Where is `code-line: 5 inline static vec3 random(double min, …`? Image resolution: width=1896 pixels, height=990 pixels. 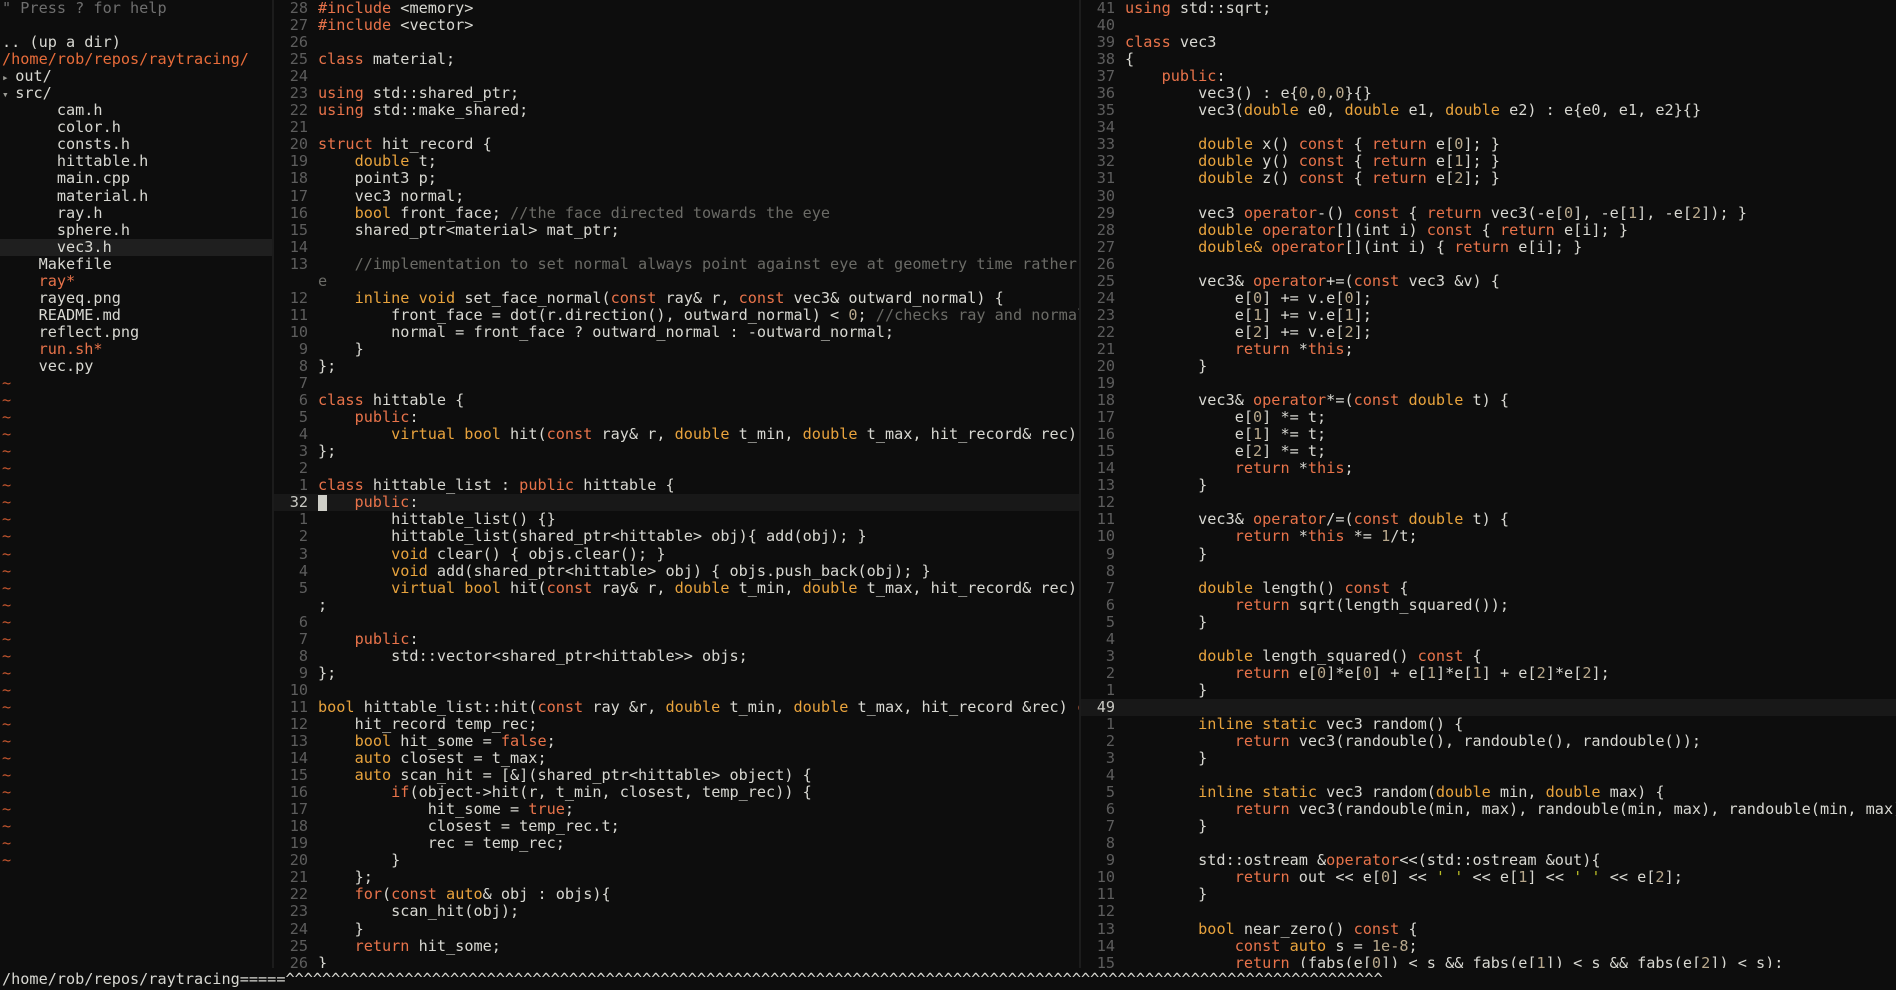
code-line: 5 inline static vec3 random(double min, … is located at coordinates (1488, 792).